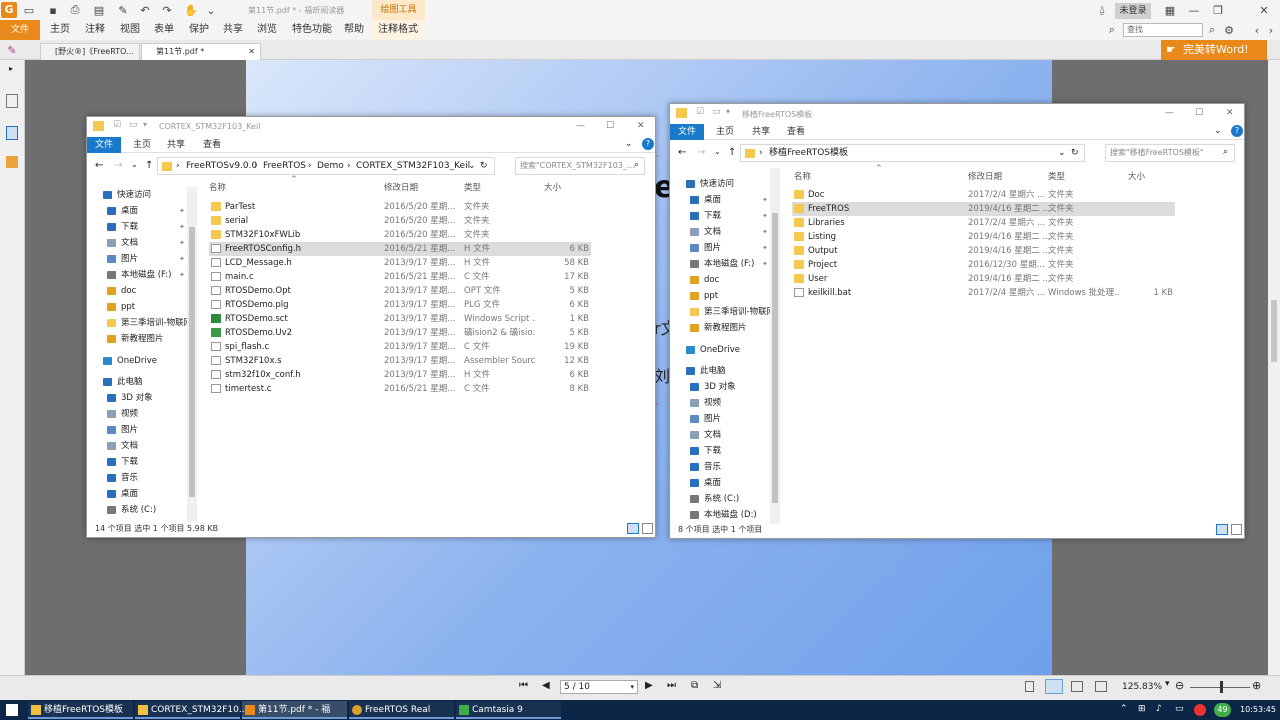 The height and width of the screenshot is (720, 1280). Describe the element at coordinates (413, 166) in the screenshot. I see `breadcrumb-item: CORTEX_STM32F103_Keil` at that location.